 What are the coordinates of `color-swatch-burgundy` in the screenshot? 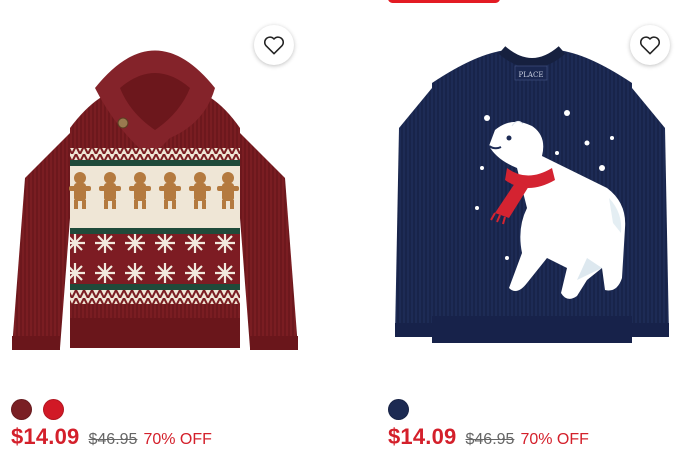 It's located at (21, 409).